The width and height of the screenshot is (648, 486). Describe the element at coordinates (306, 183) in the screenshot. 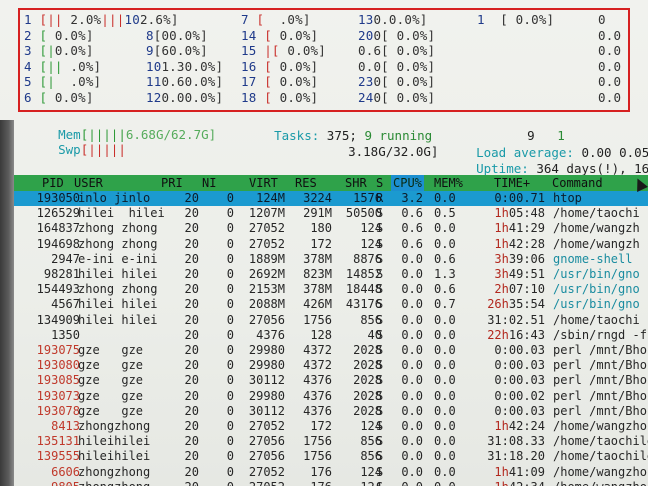

I see `col-res: RES` at that location.